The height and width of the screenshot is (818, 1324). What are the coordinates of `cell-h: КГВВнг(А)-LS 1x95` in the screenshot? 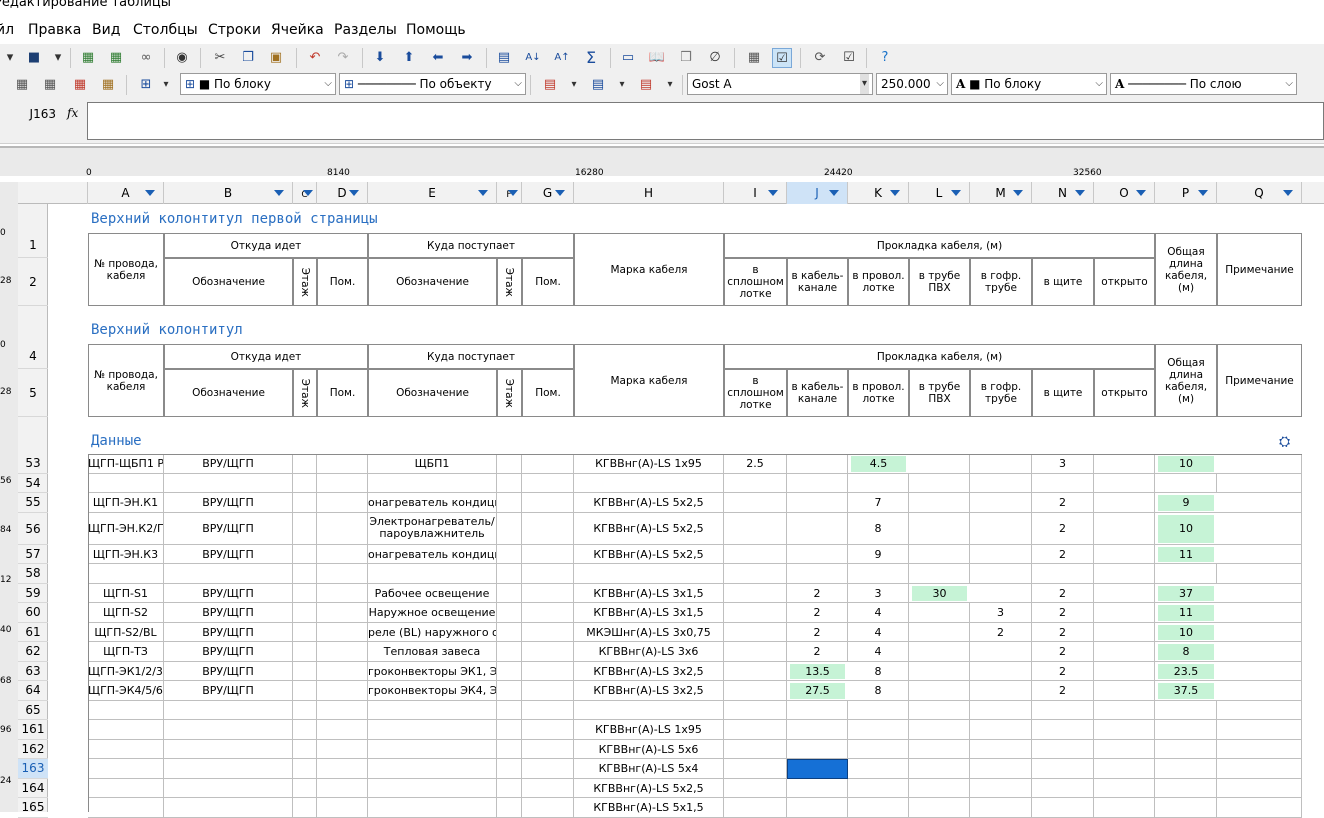 It's located at (649, 730).